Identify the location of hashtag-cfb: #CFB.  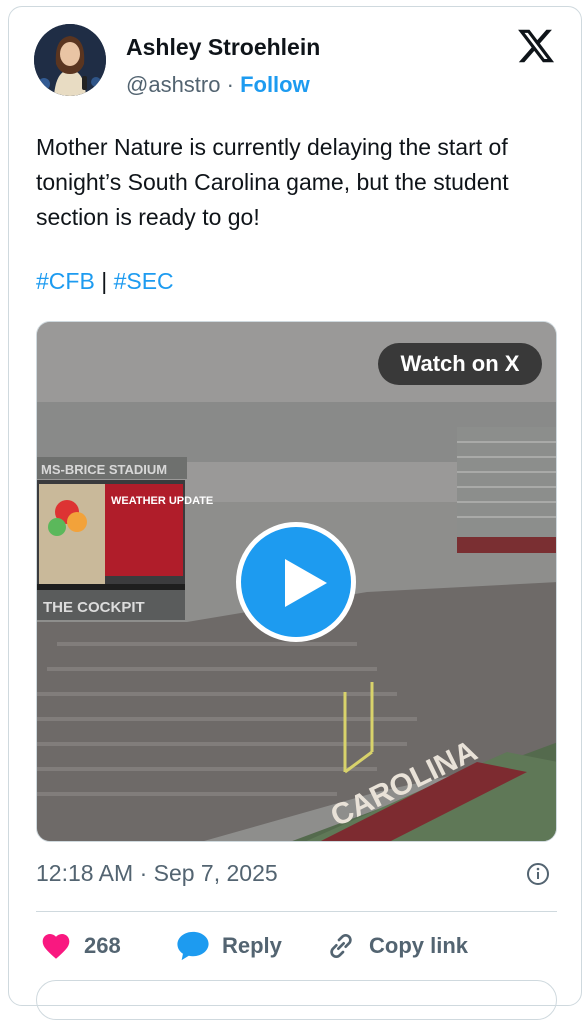
(65, 281).